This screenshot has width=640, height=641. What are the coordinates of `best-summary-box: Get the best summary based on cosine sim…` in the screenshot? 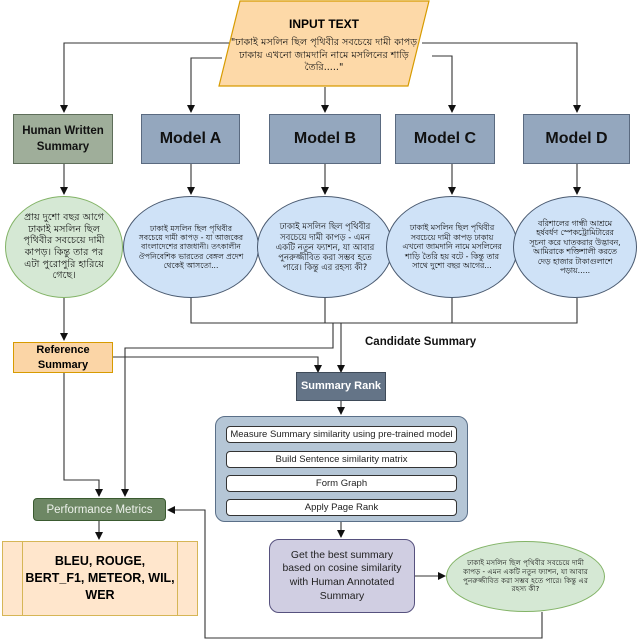 It's located at (342, 576).